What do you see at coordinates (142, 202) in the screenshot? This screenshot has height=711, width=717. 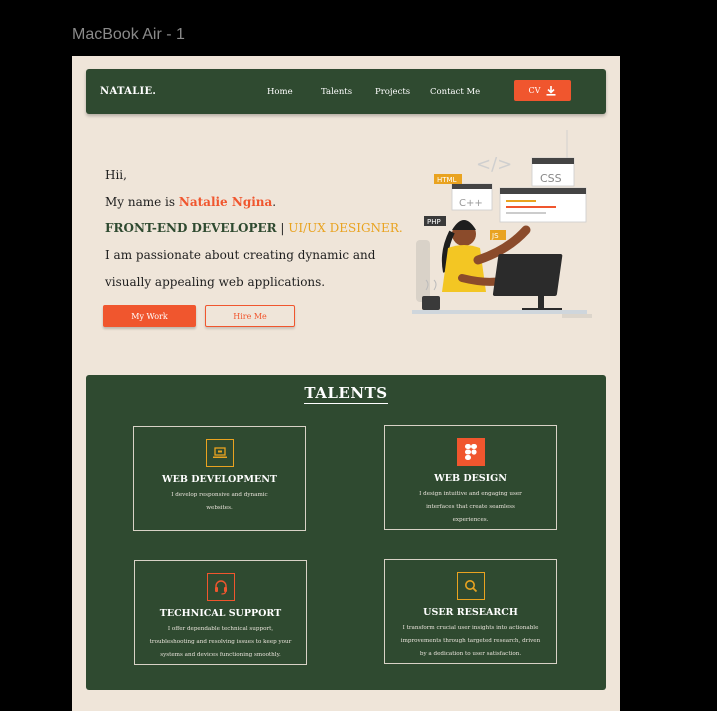 I see `name-prefix: My name is` at bounding box center [142, 202].